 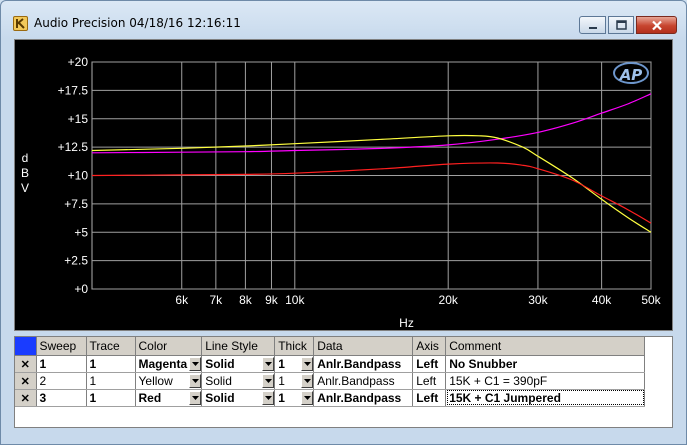 What do you see at coordinates (545, 364) in the screenshot?
I see `cell-comment: No Snubber` at bounding box center [545, 364].